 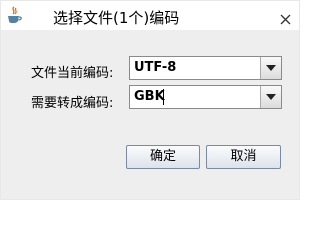 What do you see at coordinates (72, 73) in the screenshot?
I see `current-encoding-label: 文件当前编码:` at bounding box center [72, 73].